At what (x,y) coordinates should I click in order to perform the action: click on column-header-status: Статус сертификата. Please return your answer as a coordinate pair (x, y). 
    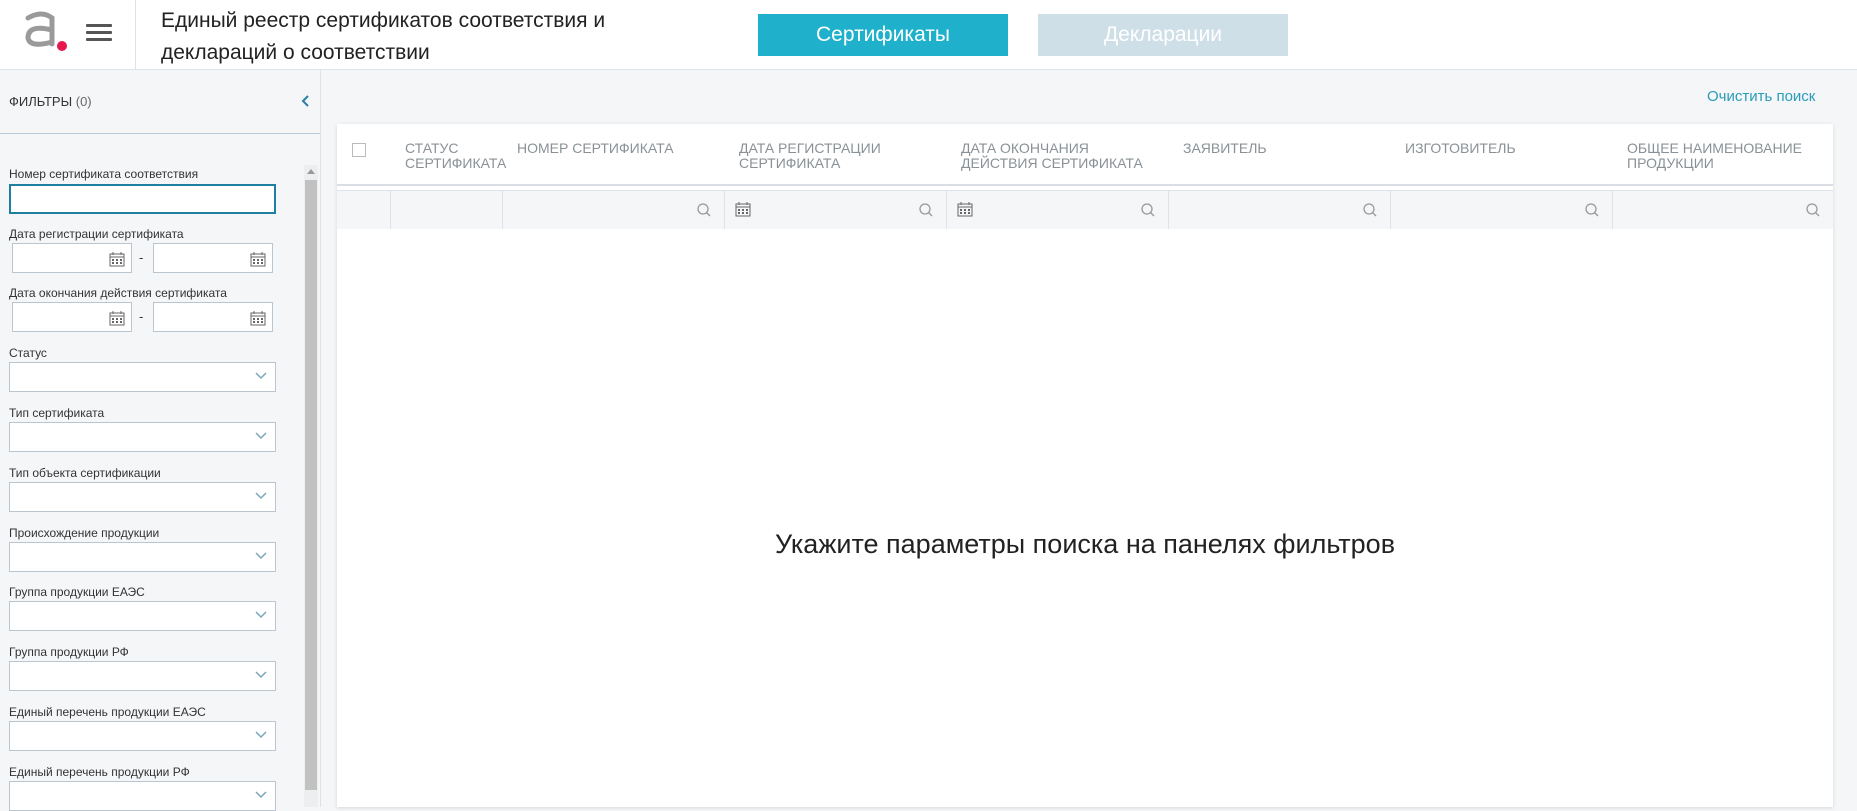
    Looking at the image, I should click on (455, 156).